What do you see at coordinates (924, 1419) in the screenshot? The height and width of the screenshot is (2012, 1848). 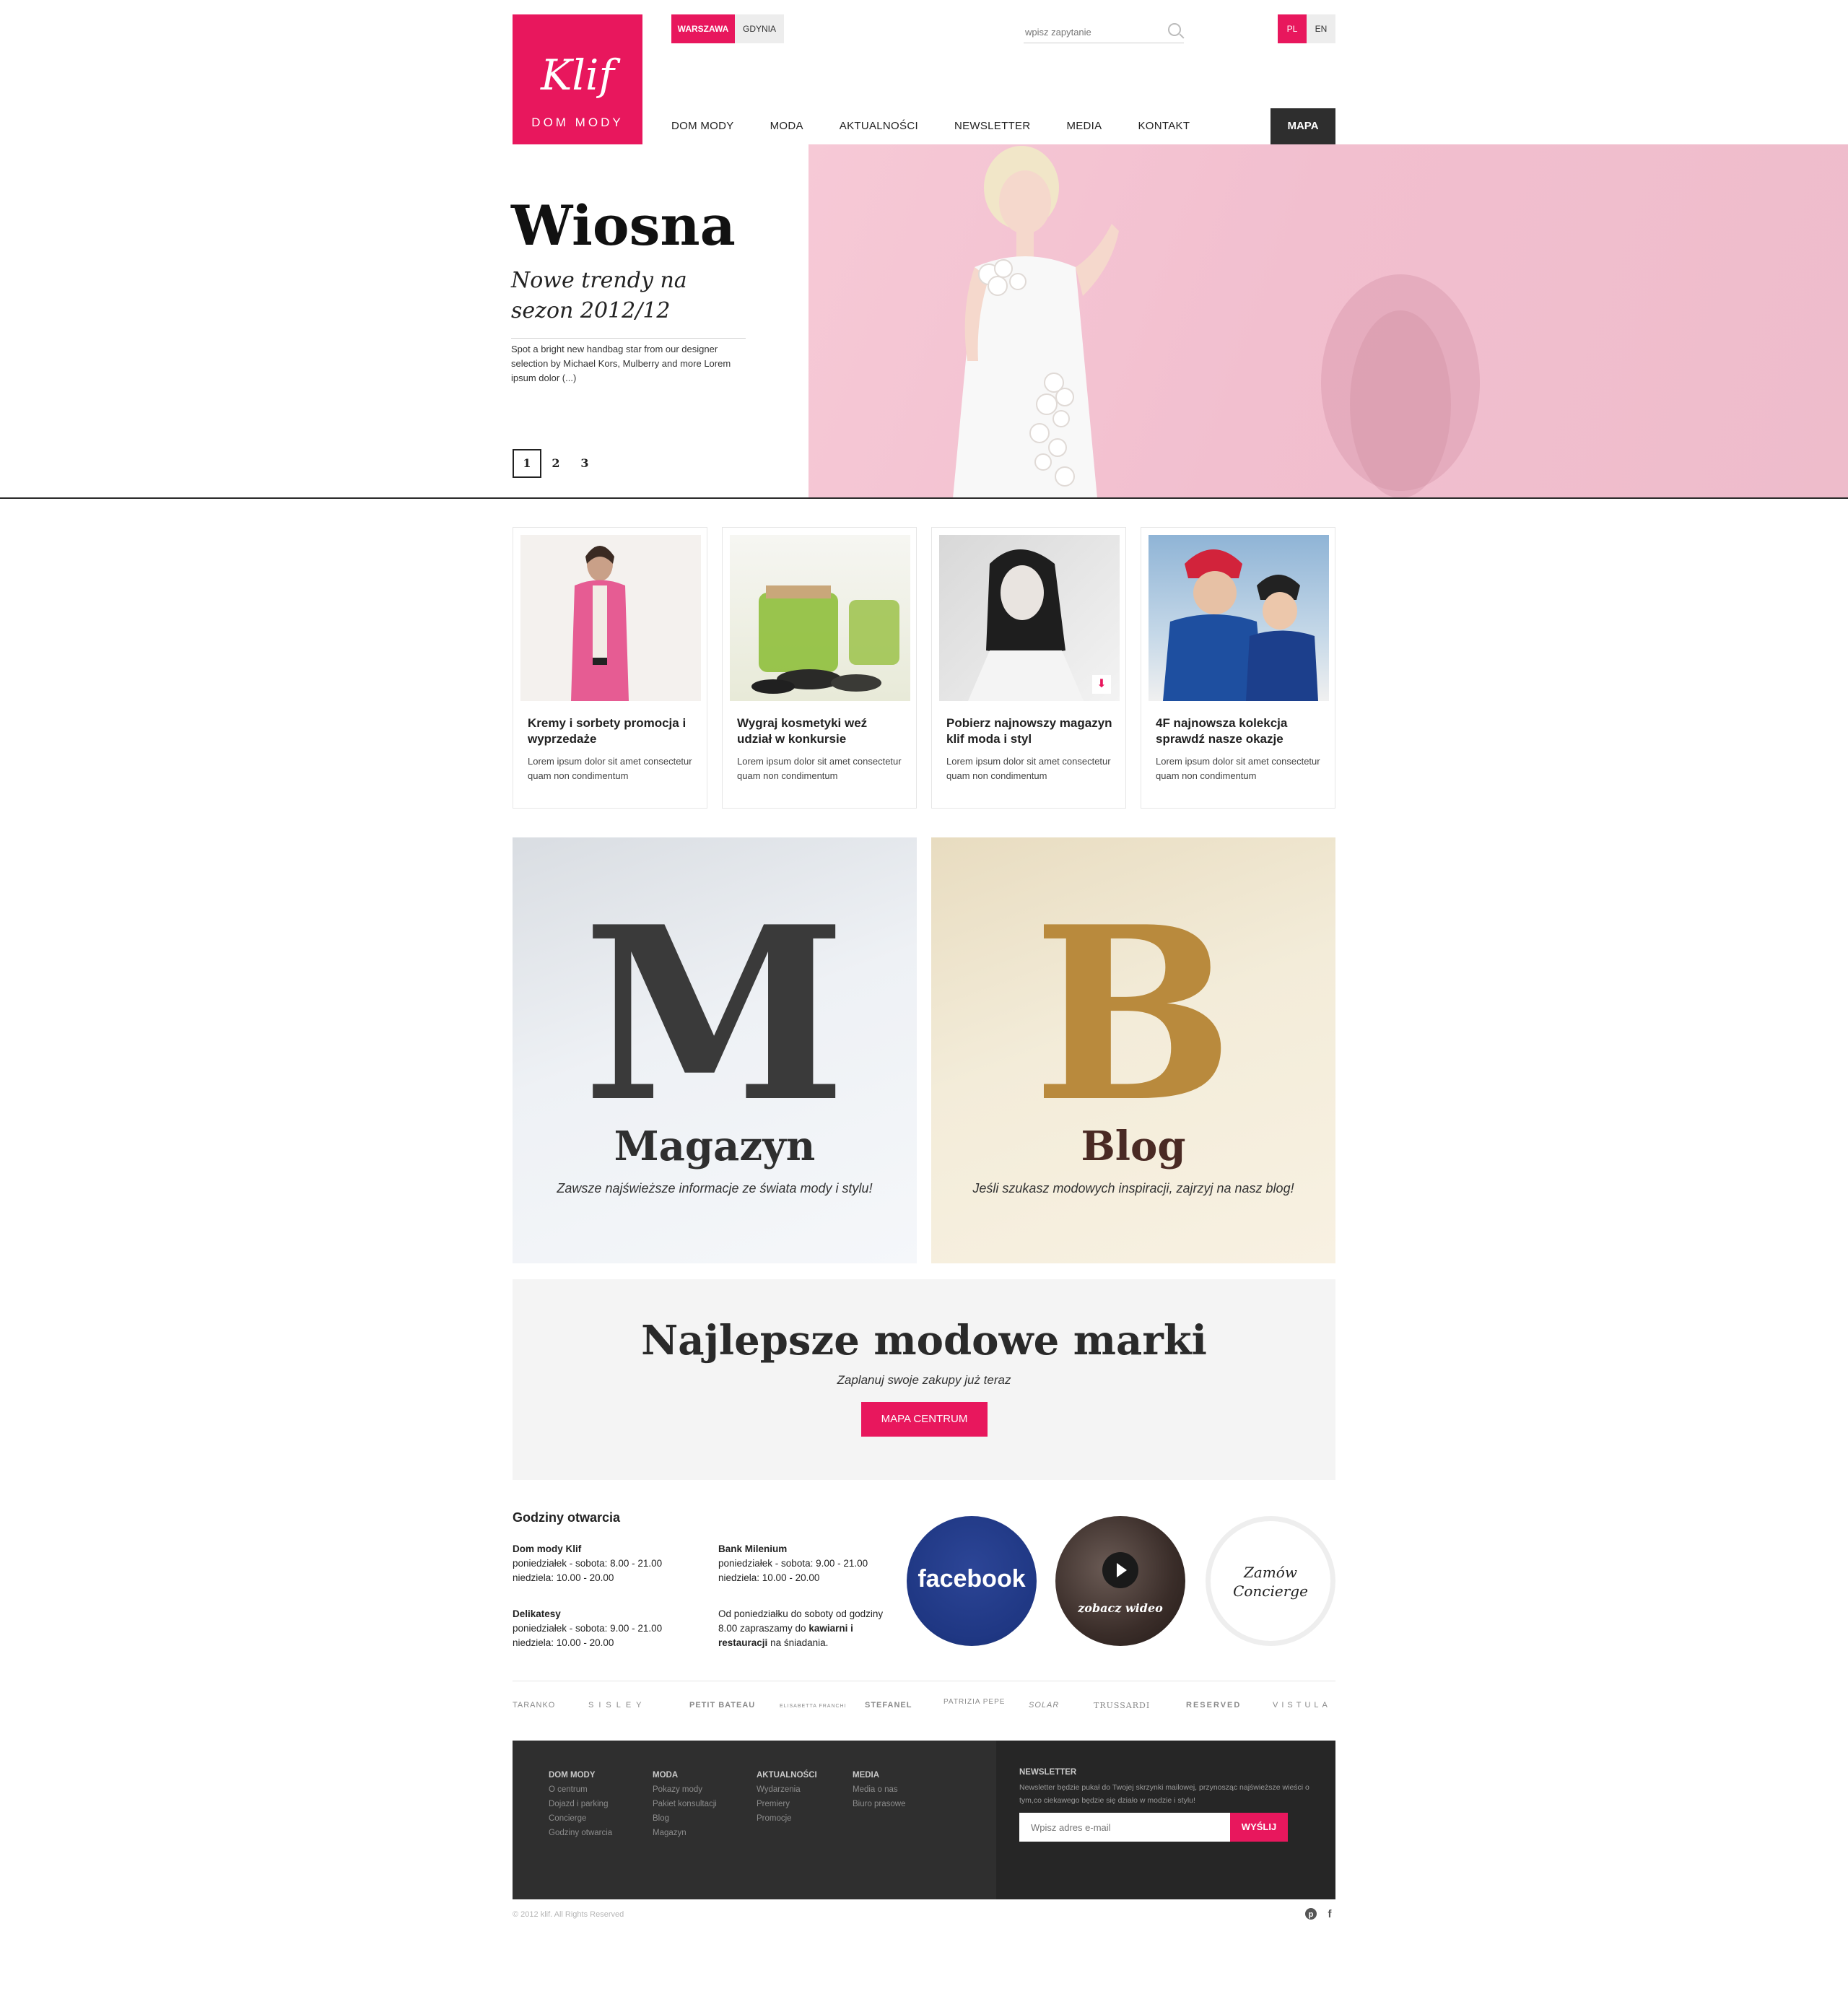 I see `map-center-button: MAPA CENTRUM` at bounding box center [924, 1419].